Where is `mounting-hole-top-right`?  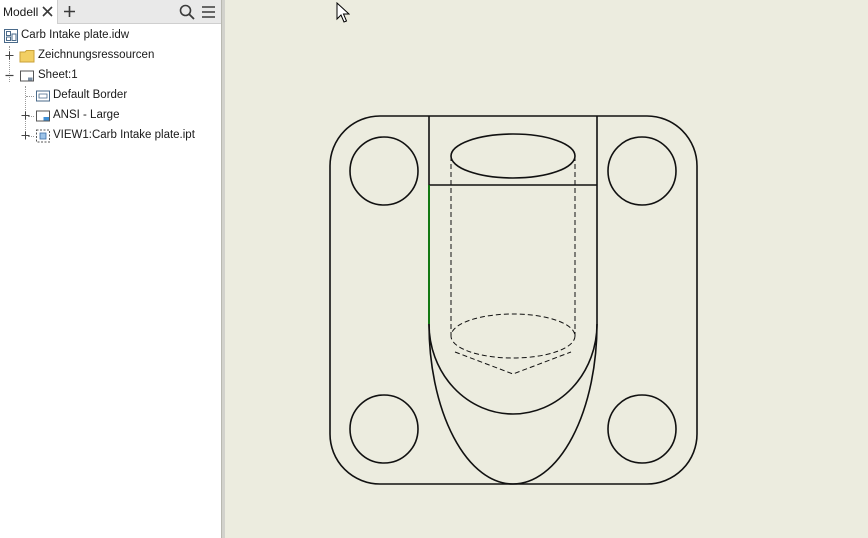
mounting-hole-top-right is located at coordinates (642, 171).